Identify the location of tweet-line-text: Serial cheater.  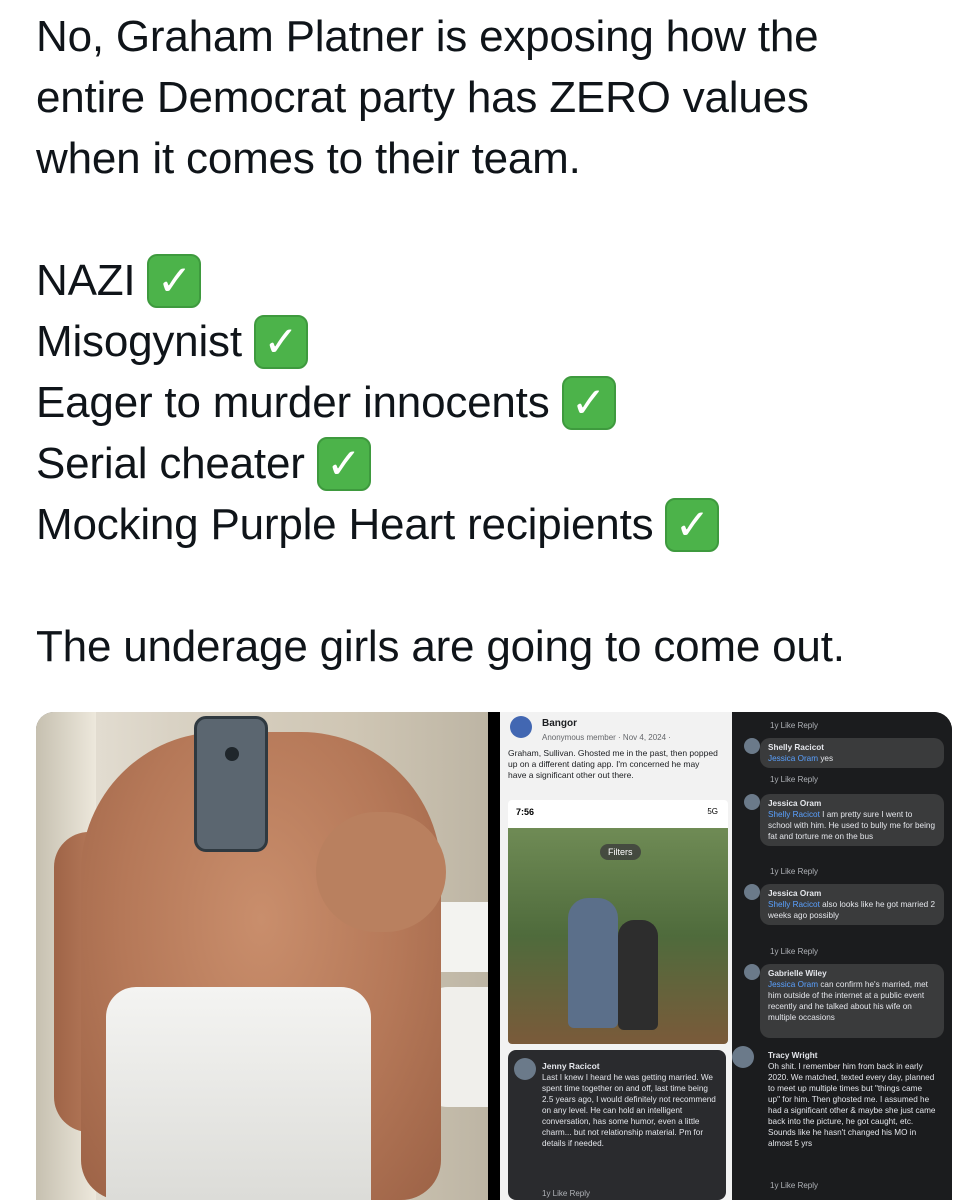
(170, 463).